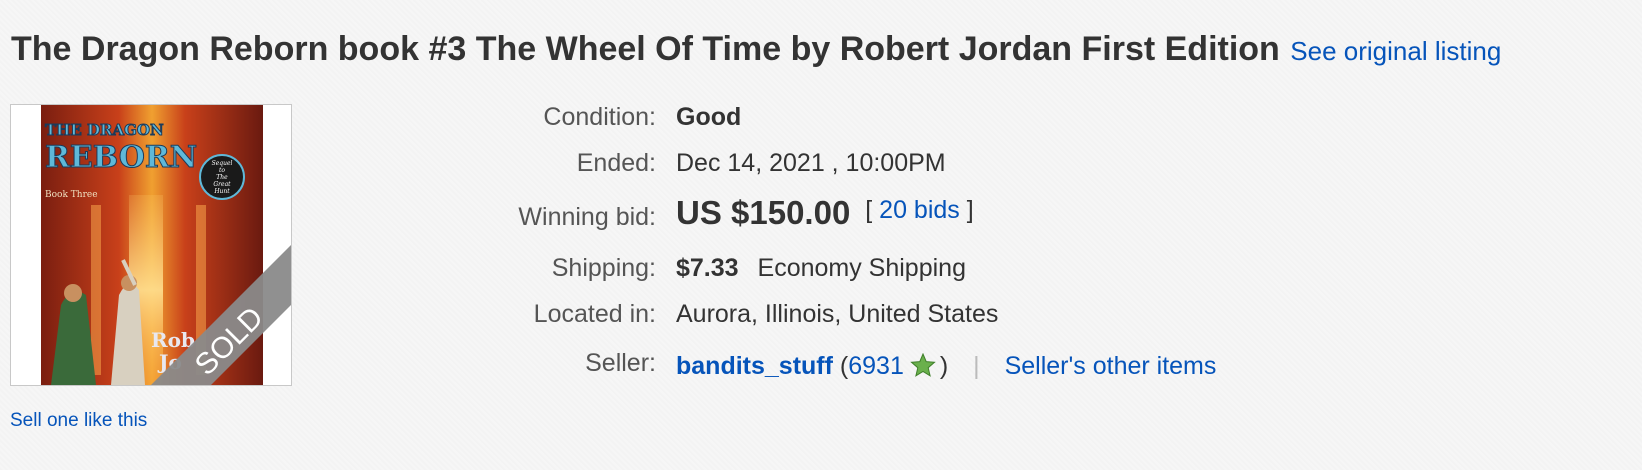 The image size is (1642, 470). I want to click on located-value: Aurora, Illinois, United States, so click(837, 314).